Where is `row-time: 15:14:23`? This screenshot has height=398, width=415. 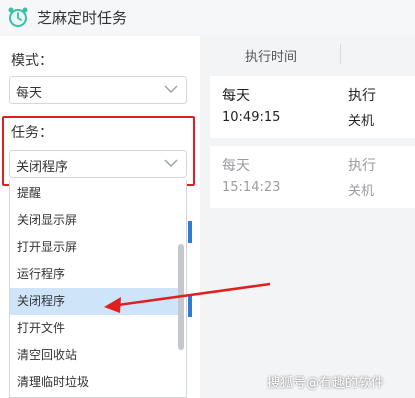
row-time: 15:14:23 is located at coordinates (251, 187).